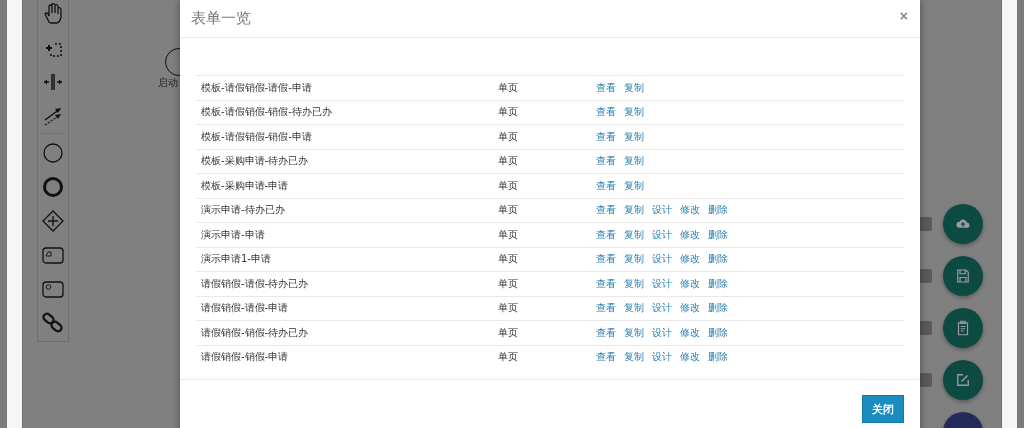  What do you see at coordinates (266, 112) in the screenshot?
I see `table-cell-text: 模板-请假销假-销假-待办已办` at bounding box center [266, 112].